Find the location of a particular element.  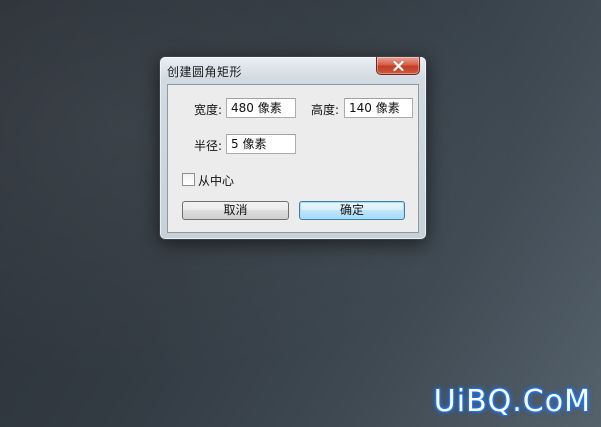

dialog-content: 宽度: 480 像素 高度: 140 像素 半径: 5 像素 从中心 取消 确定 is located at coordinates (293, 158).